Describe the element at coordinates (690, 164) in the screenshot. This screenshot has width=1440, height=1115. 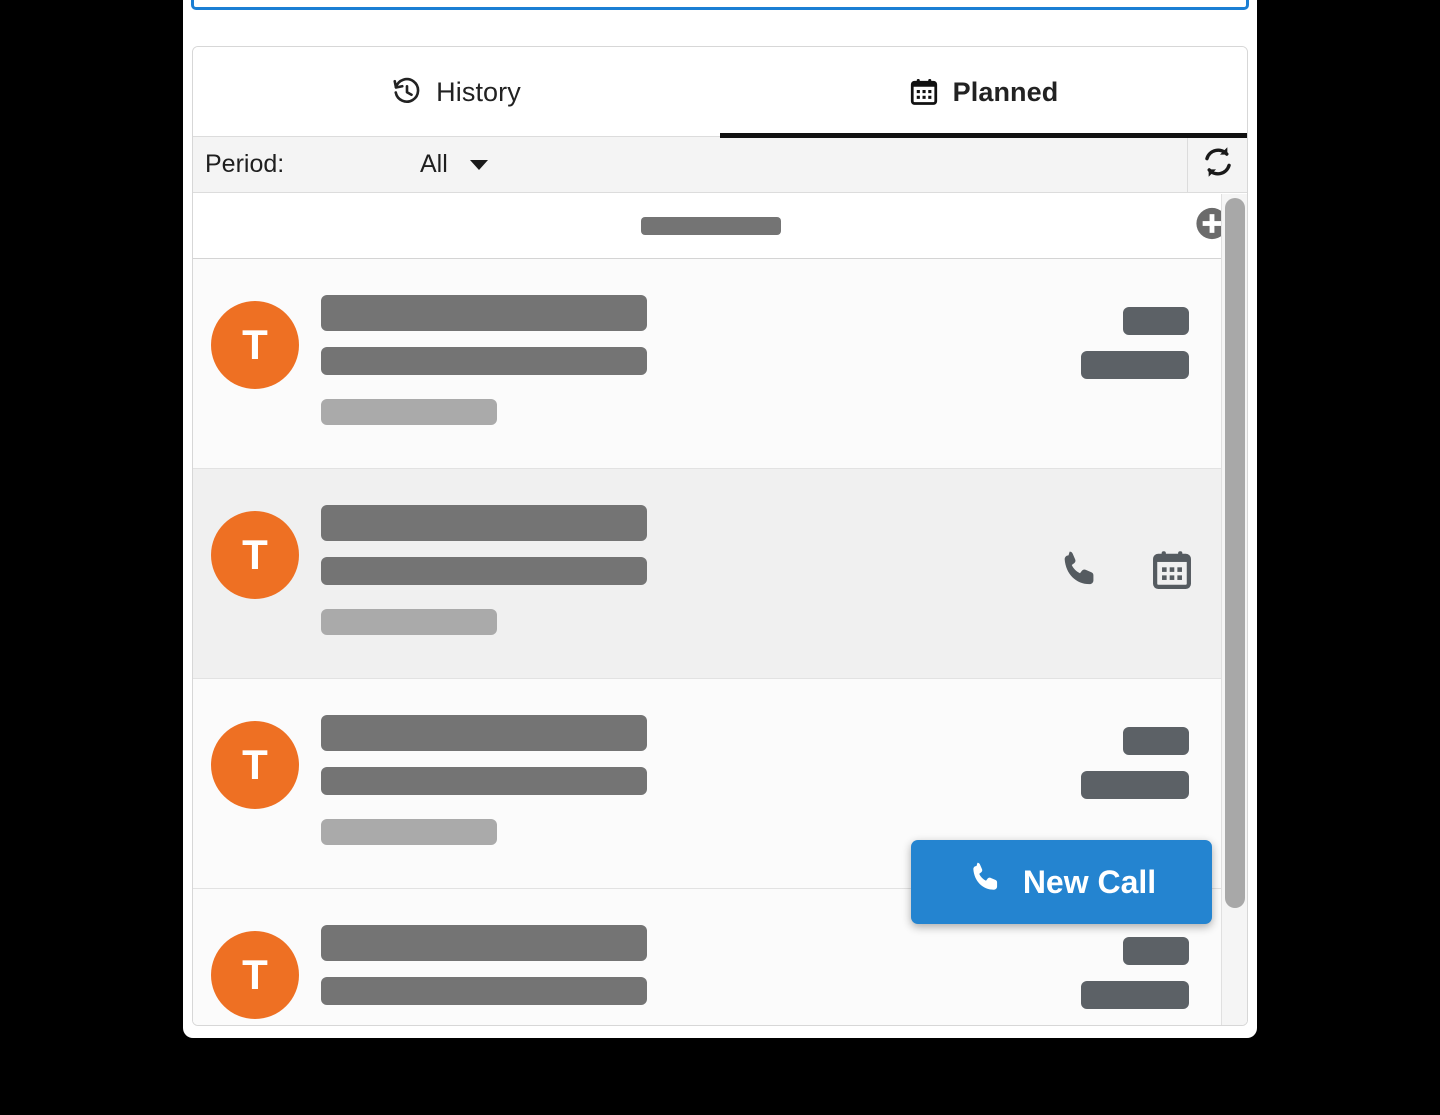
I see `period-filter: Period: All` at that location.